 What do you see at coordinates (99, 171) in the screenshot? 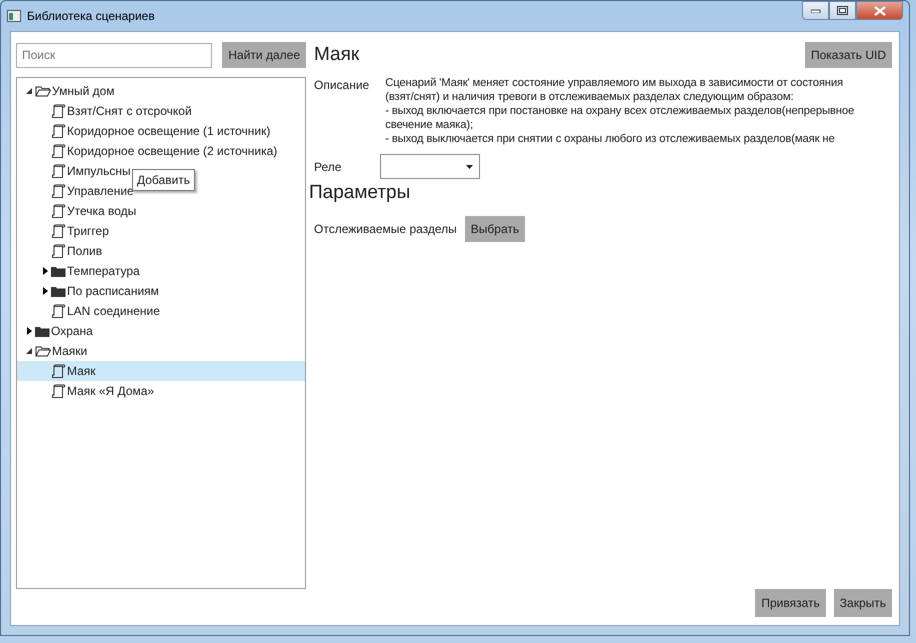
I see `tree-item: Импульсны` at bounding box center [99, 171].